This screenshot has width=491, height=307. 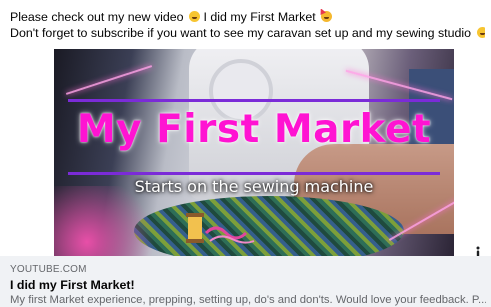 I want to click on thumbnail-title: My First Market, so click(x=254, y=129).